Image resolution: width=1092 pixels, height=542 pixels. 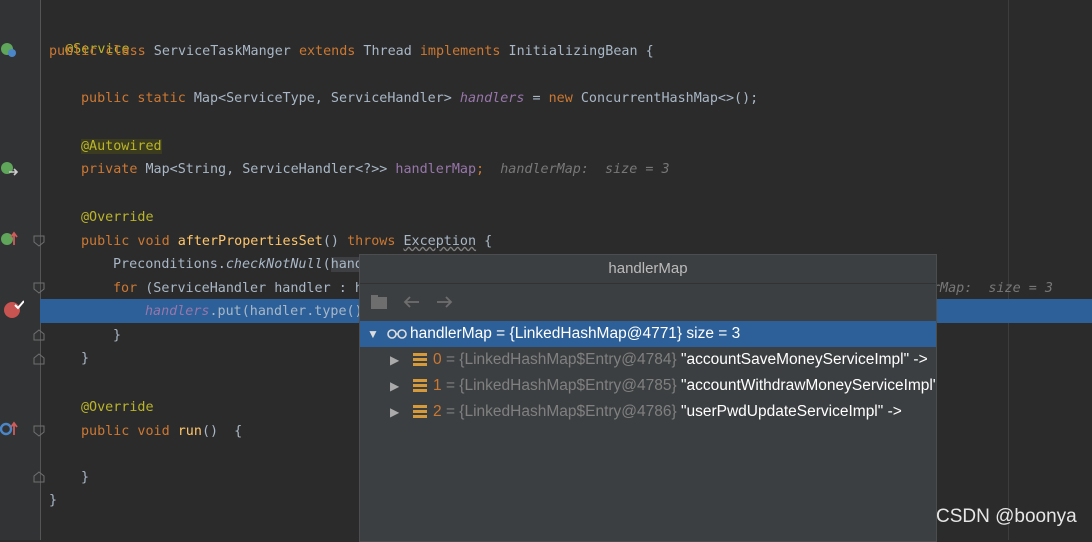 What do you see at coordinates (10, 239) in the screenshot?
I see `implements-method-icon` at bounding box center [10, 239].